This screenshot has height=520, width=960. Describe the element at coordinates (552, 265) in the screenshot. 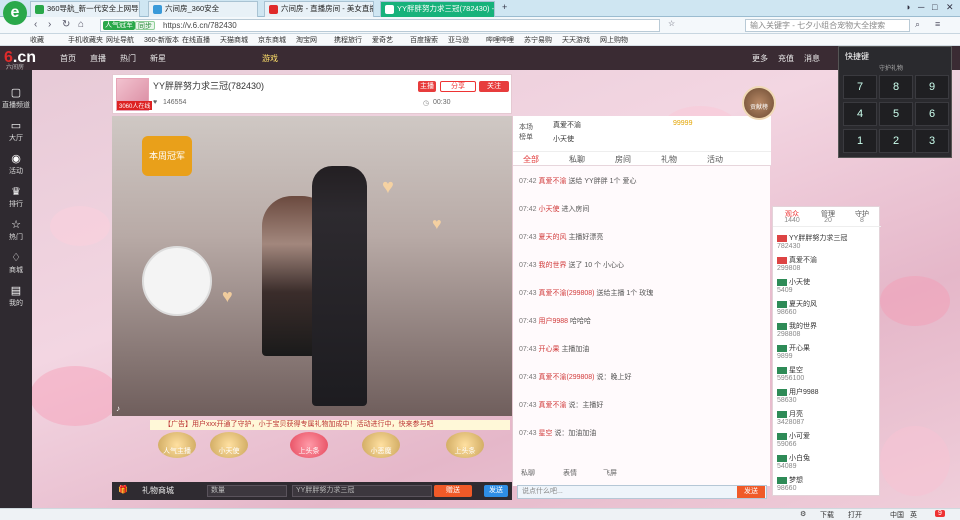

I see `message-author: 我的世界` at that location.